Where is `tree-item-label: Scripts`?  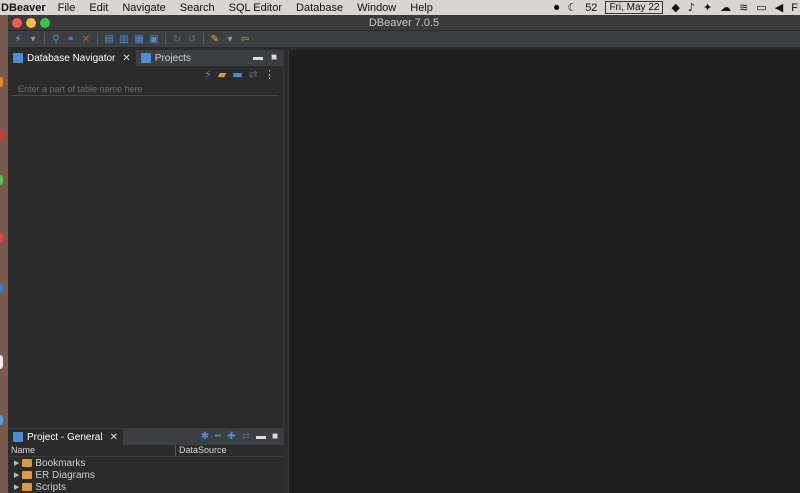 tree-item-label: Scripts is located at coordinates (50, 487).